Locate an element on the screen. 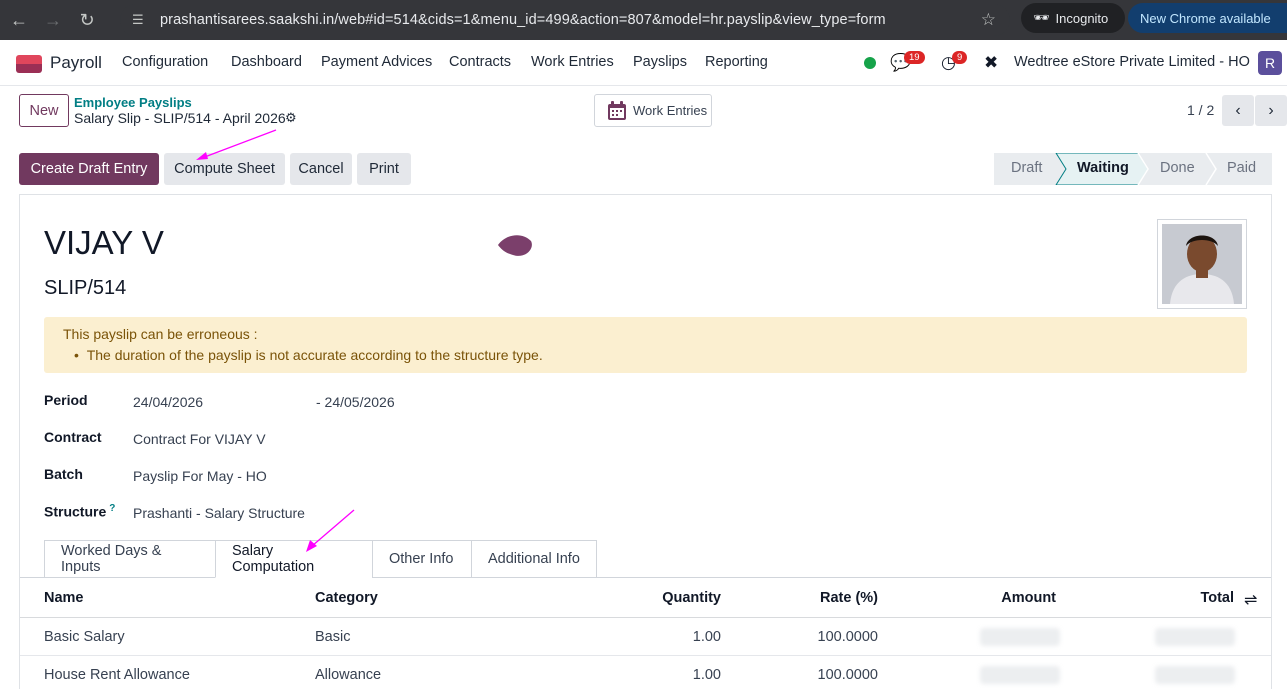 Image resolution: width=1287 pixels, height=689 pixels. pager-next-icon: › is located at coordinates (1271, 110).